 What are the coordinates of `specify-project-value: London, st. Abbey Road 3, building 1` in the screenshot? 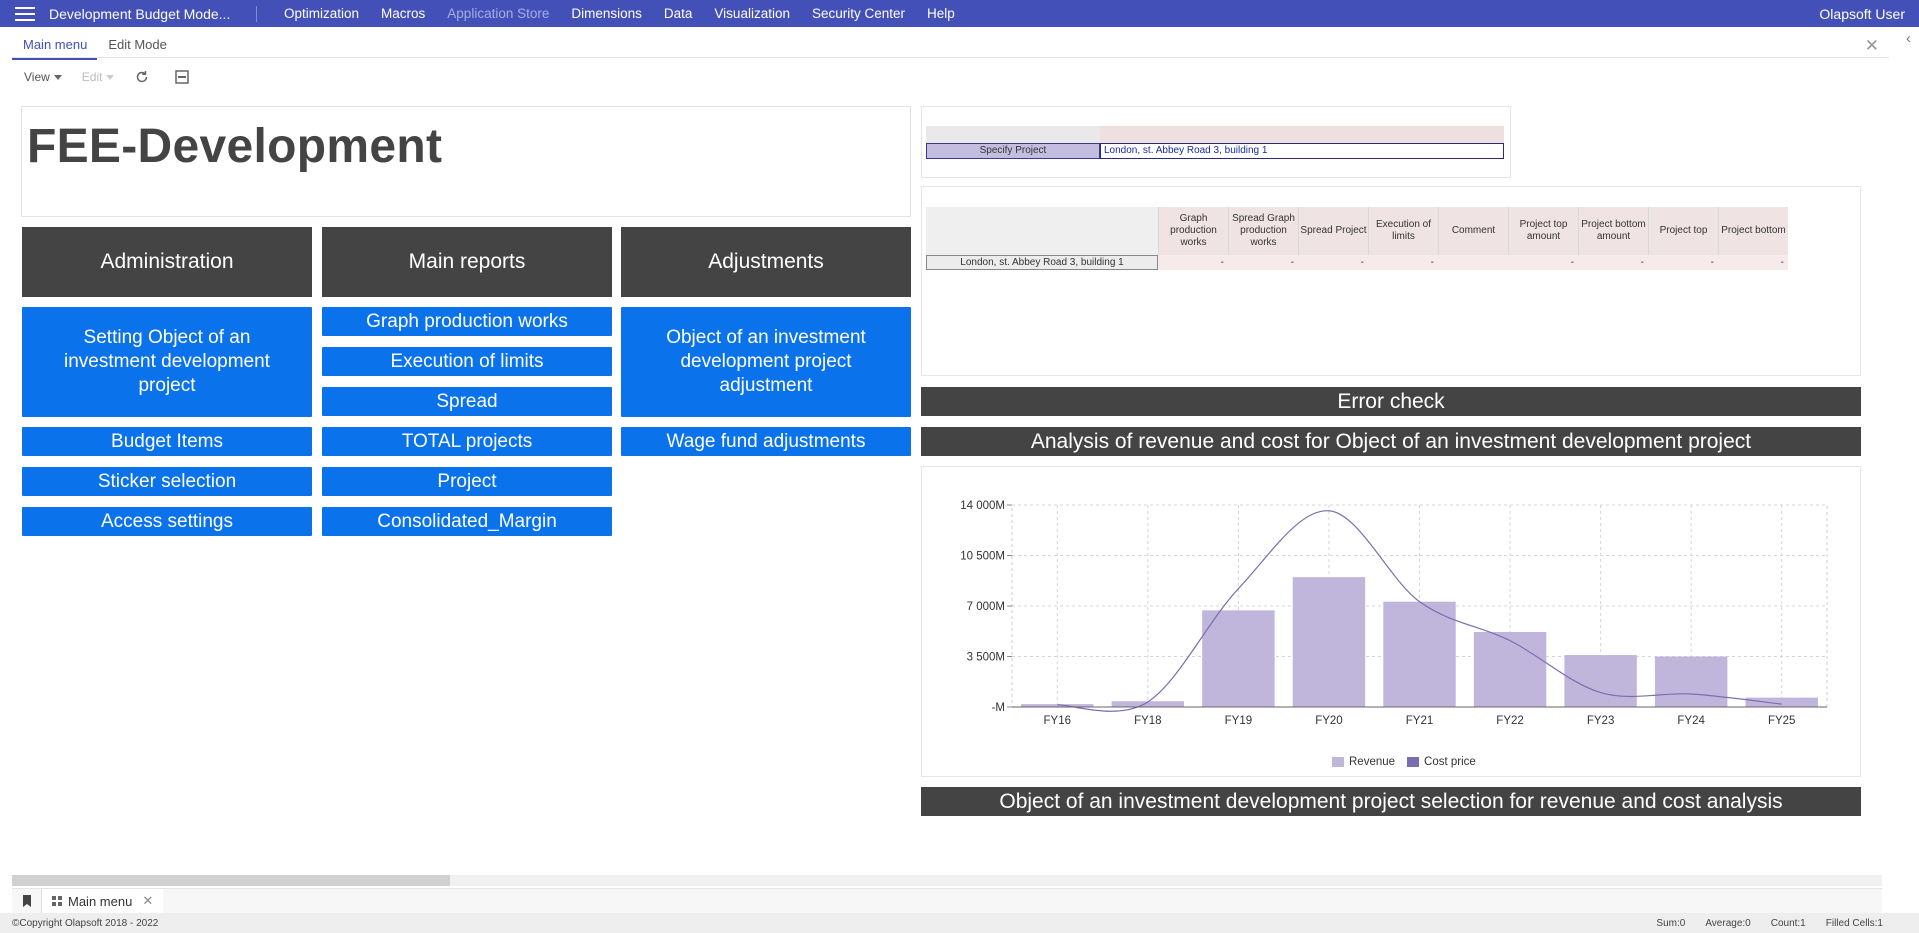 It's located at (1302, 151).